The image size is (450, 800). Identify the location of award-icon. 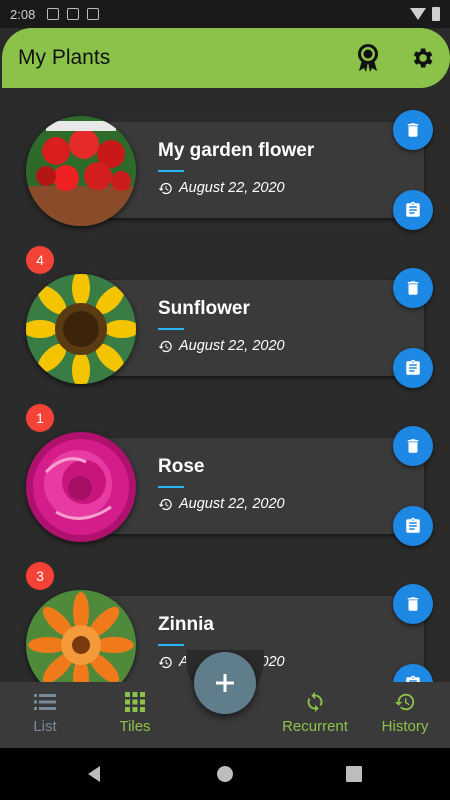
(368, 58).